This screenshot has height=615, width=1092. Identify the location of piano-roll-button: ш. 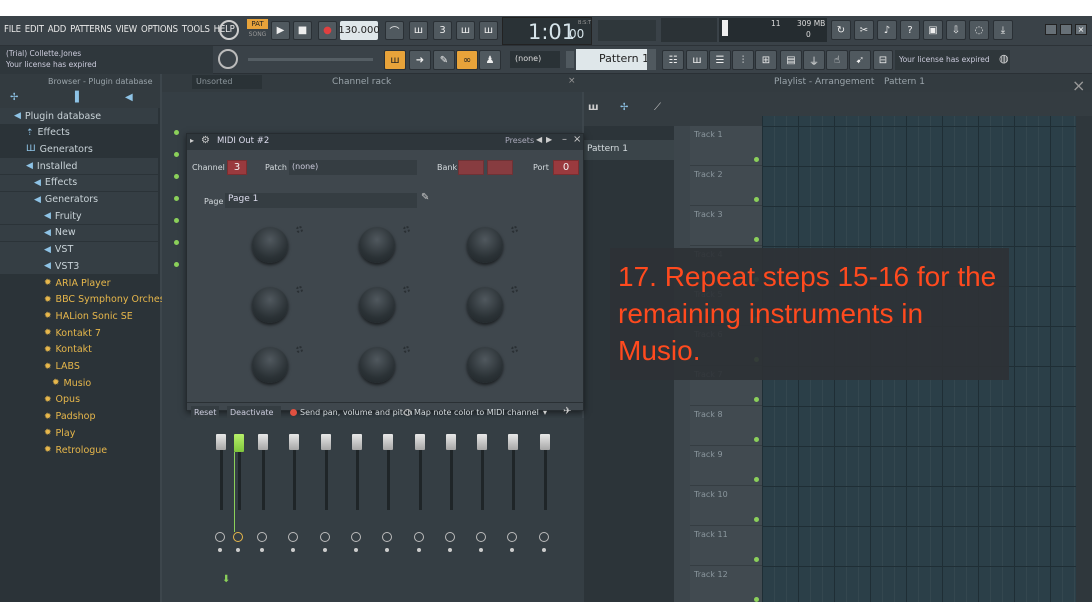
(697, 60).